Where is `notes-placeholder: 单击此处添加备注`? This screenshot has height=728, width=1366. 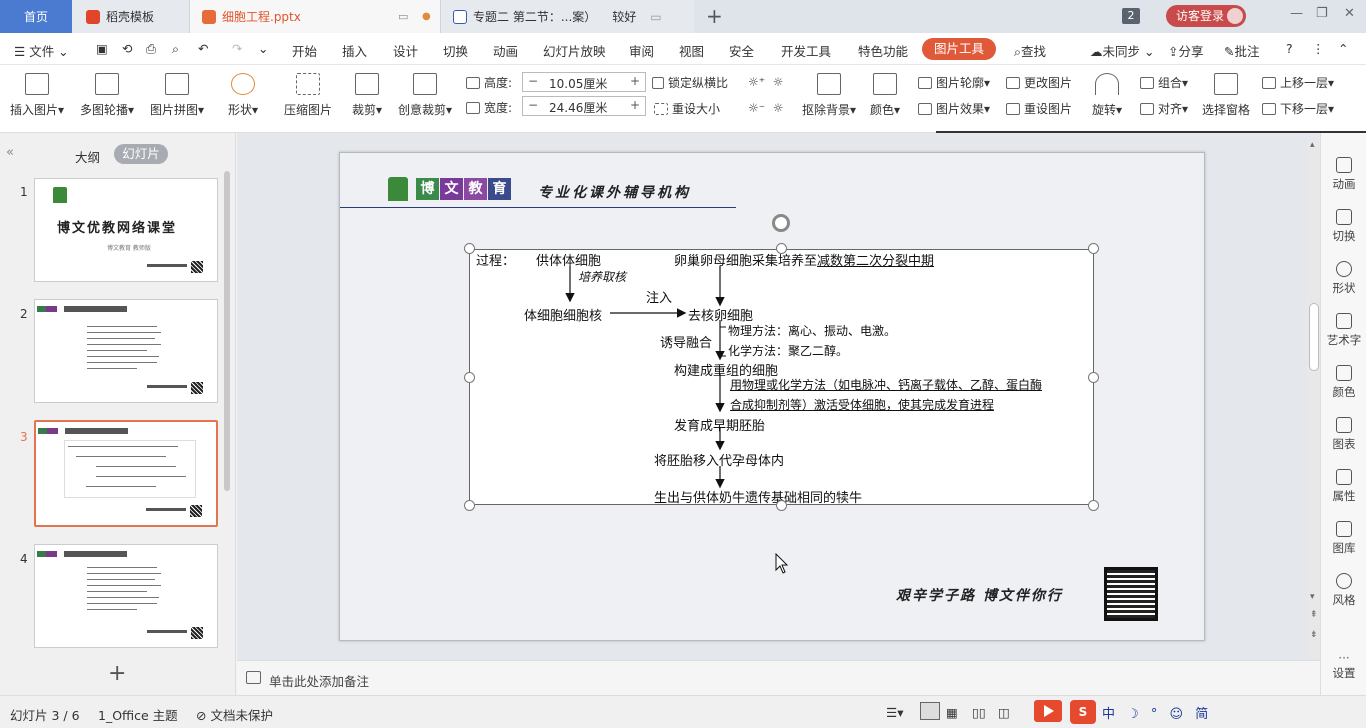 notes-placeholder: 单击此处添加备注 is located at coordinates (319, 680).